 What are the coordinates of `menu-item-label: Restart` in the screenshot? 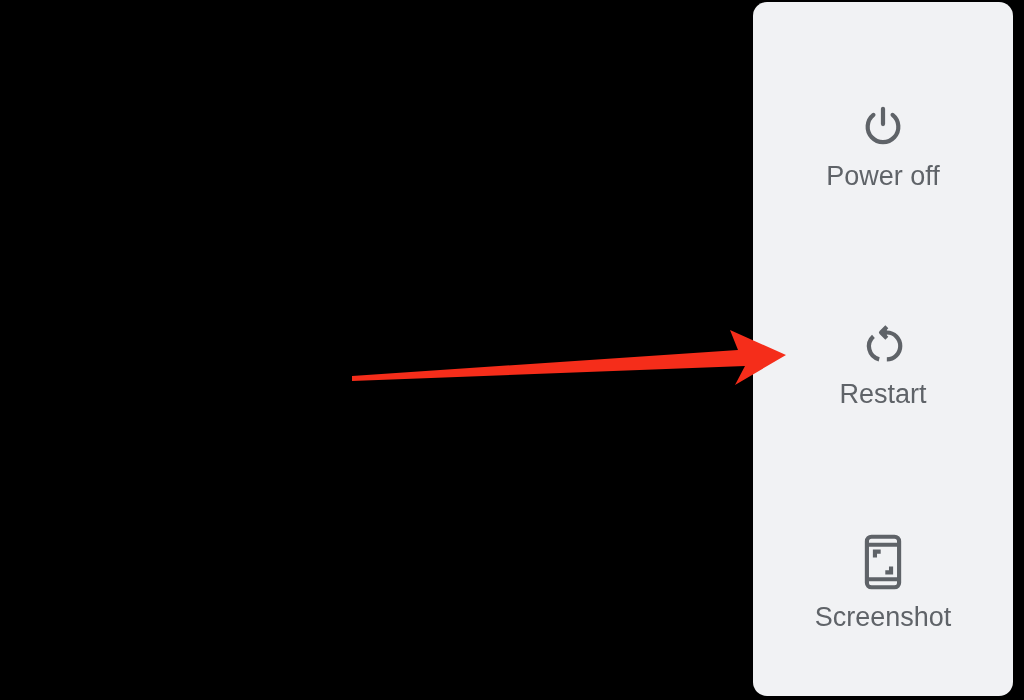 It's located at (883, 394).